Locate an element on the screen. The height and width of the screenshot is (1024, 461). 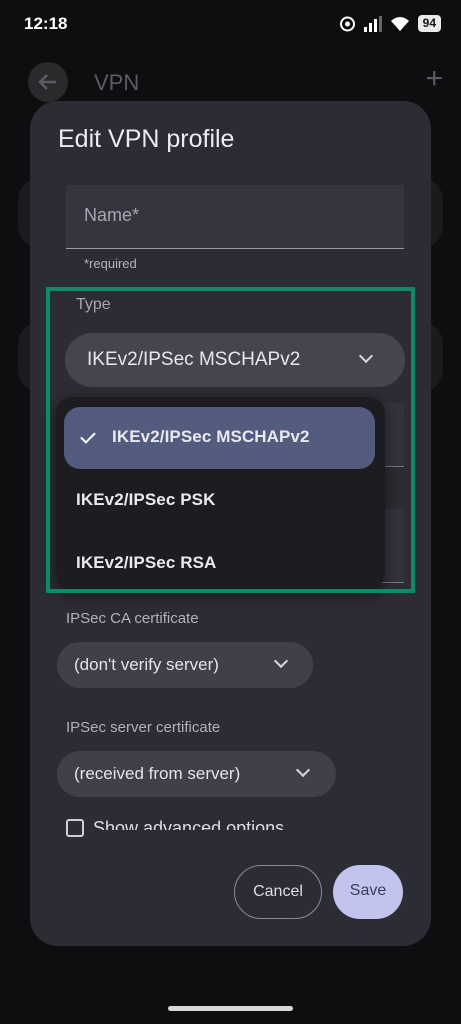
server-cert-value: (received from server) is located at coordinates (157, 773).